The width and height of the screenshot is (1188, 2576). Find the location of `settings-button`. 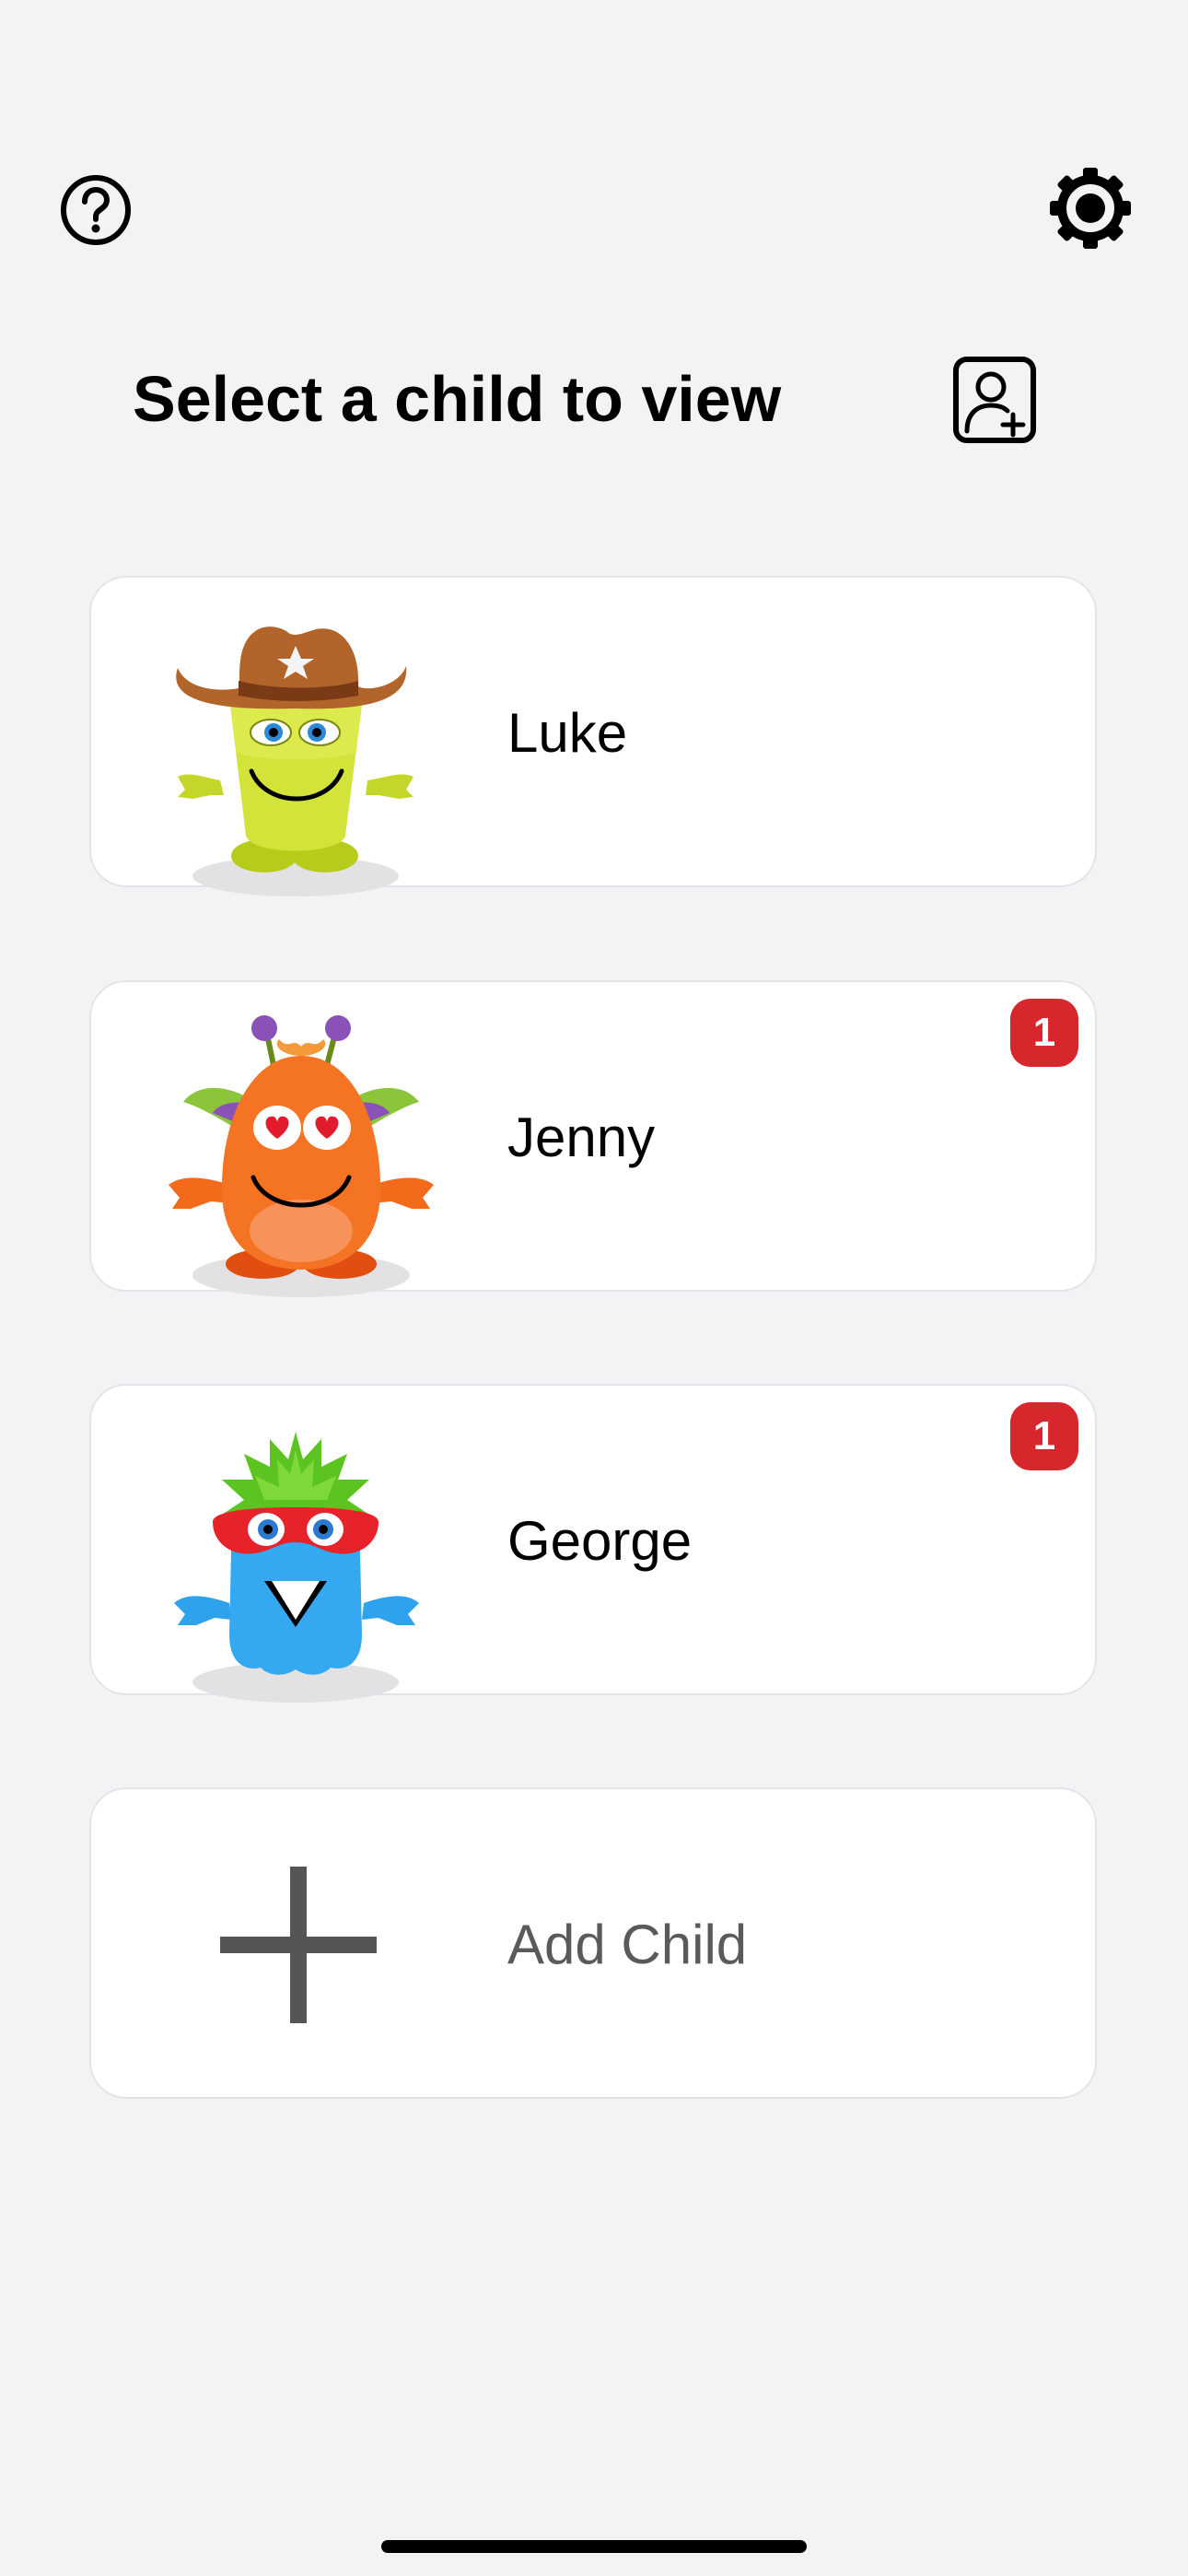

settings-button is located at coordinates (1091, 208).